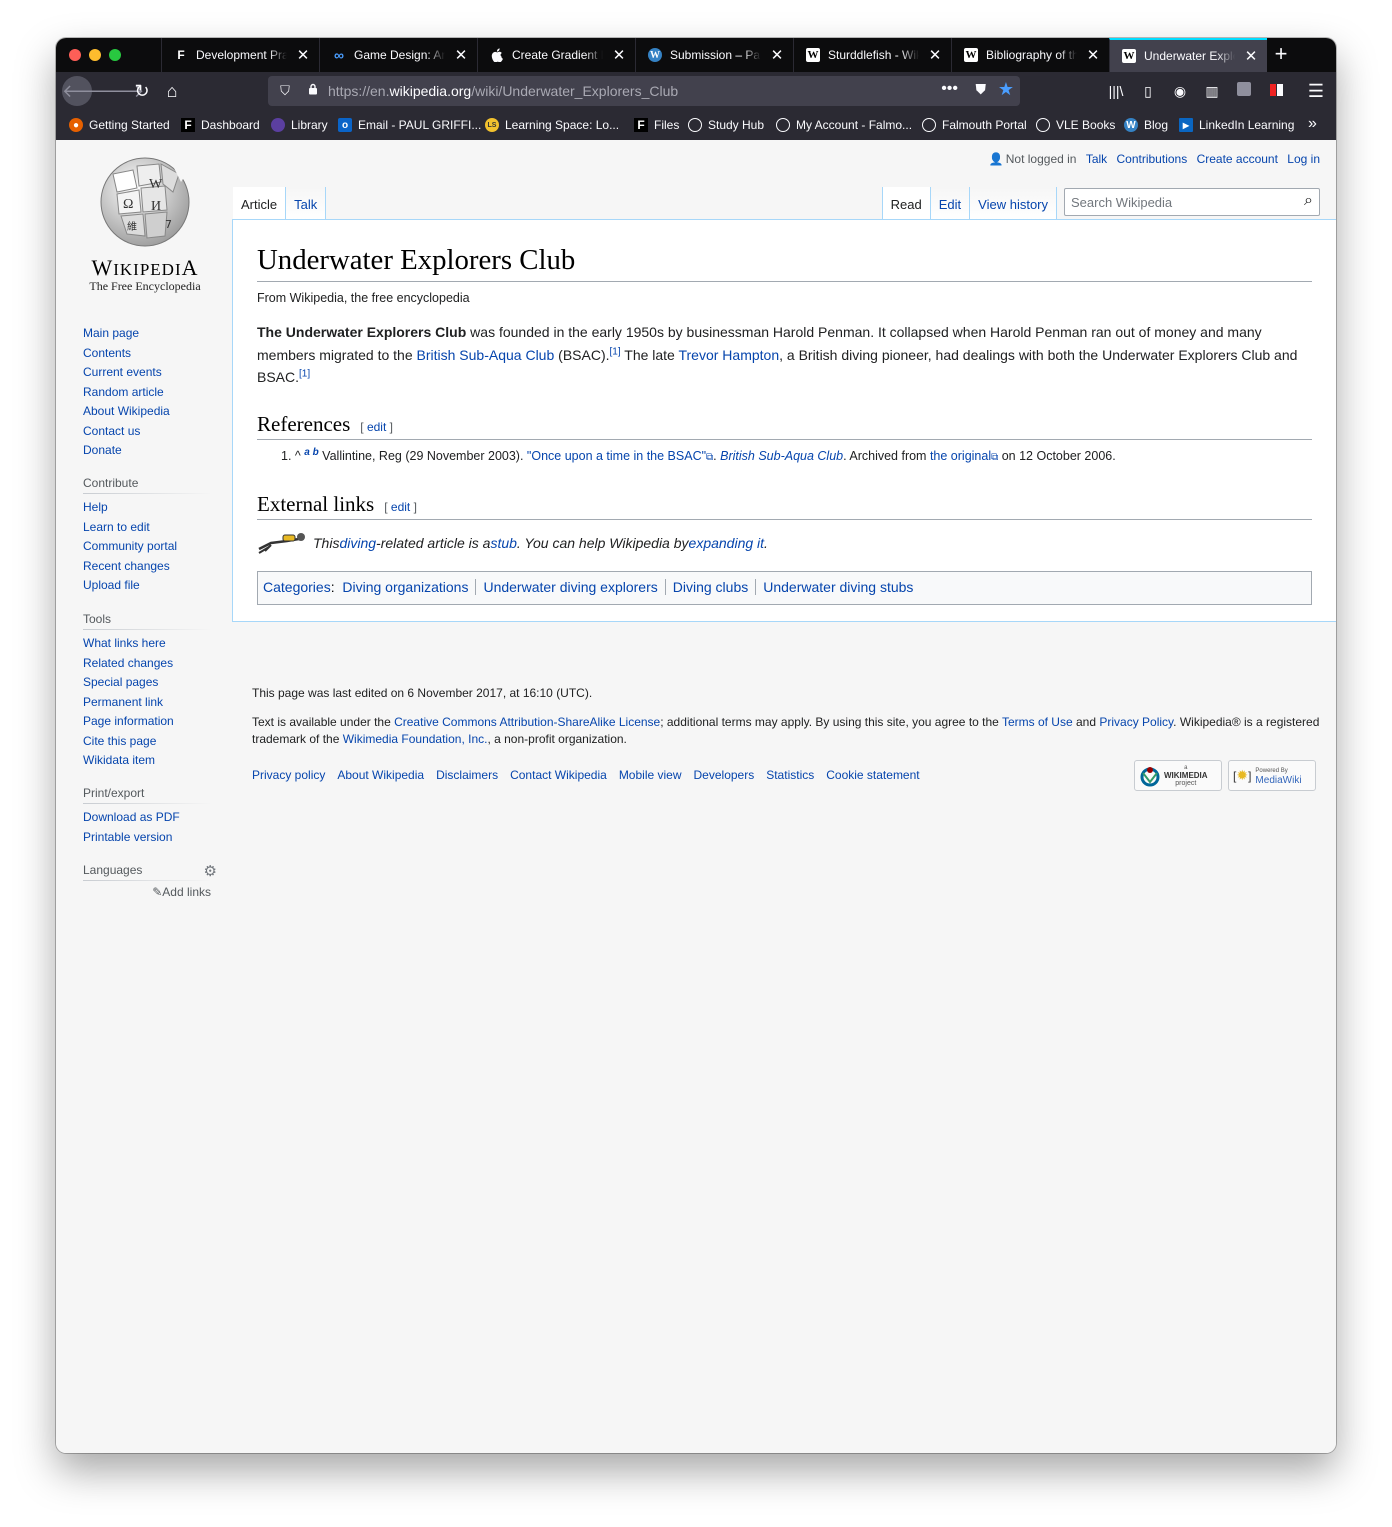  Describe the element at coordinates (147, 586) in the screenshot. I see `sidebar-item-upload-file: Upload file` at that location.